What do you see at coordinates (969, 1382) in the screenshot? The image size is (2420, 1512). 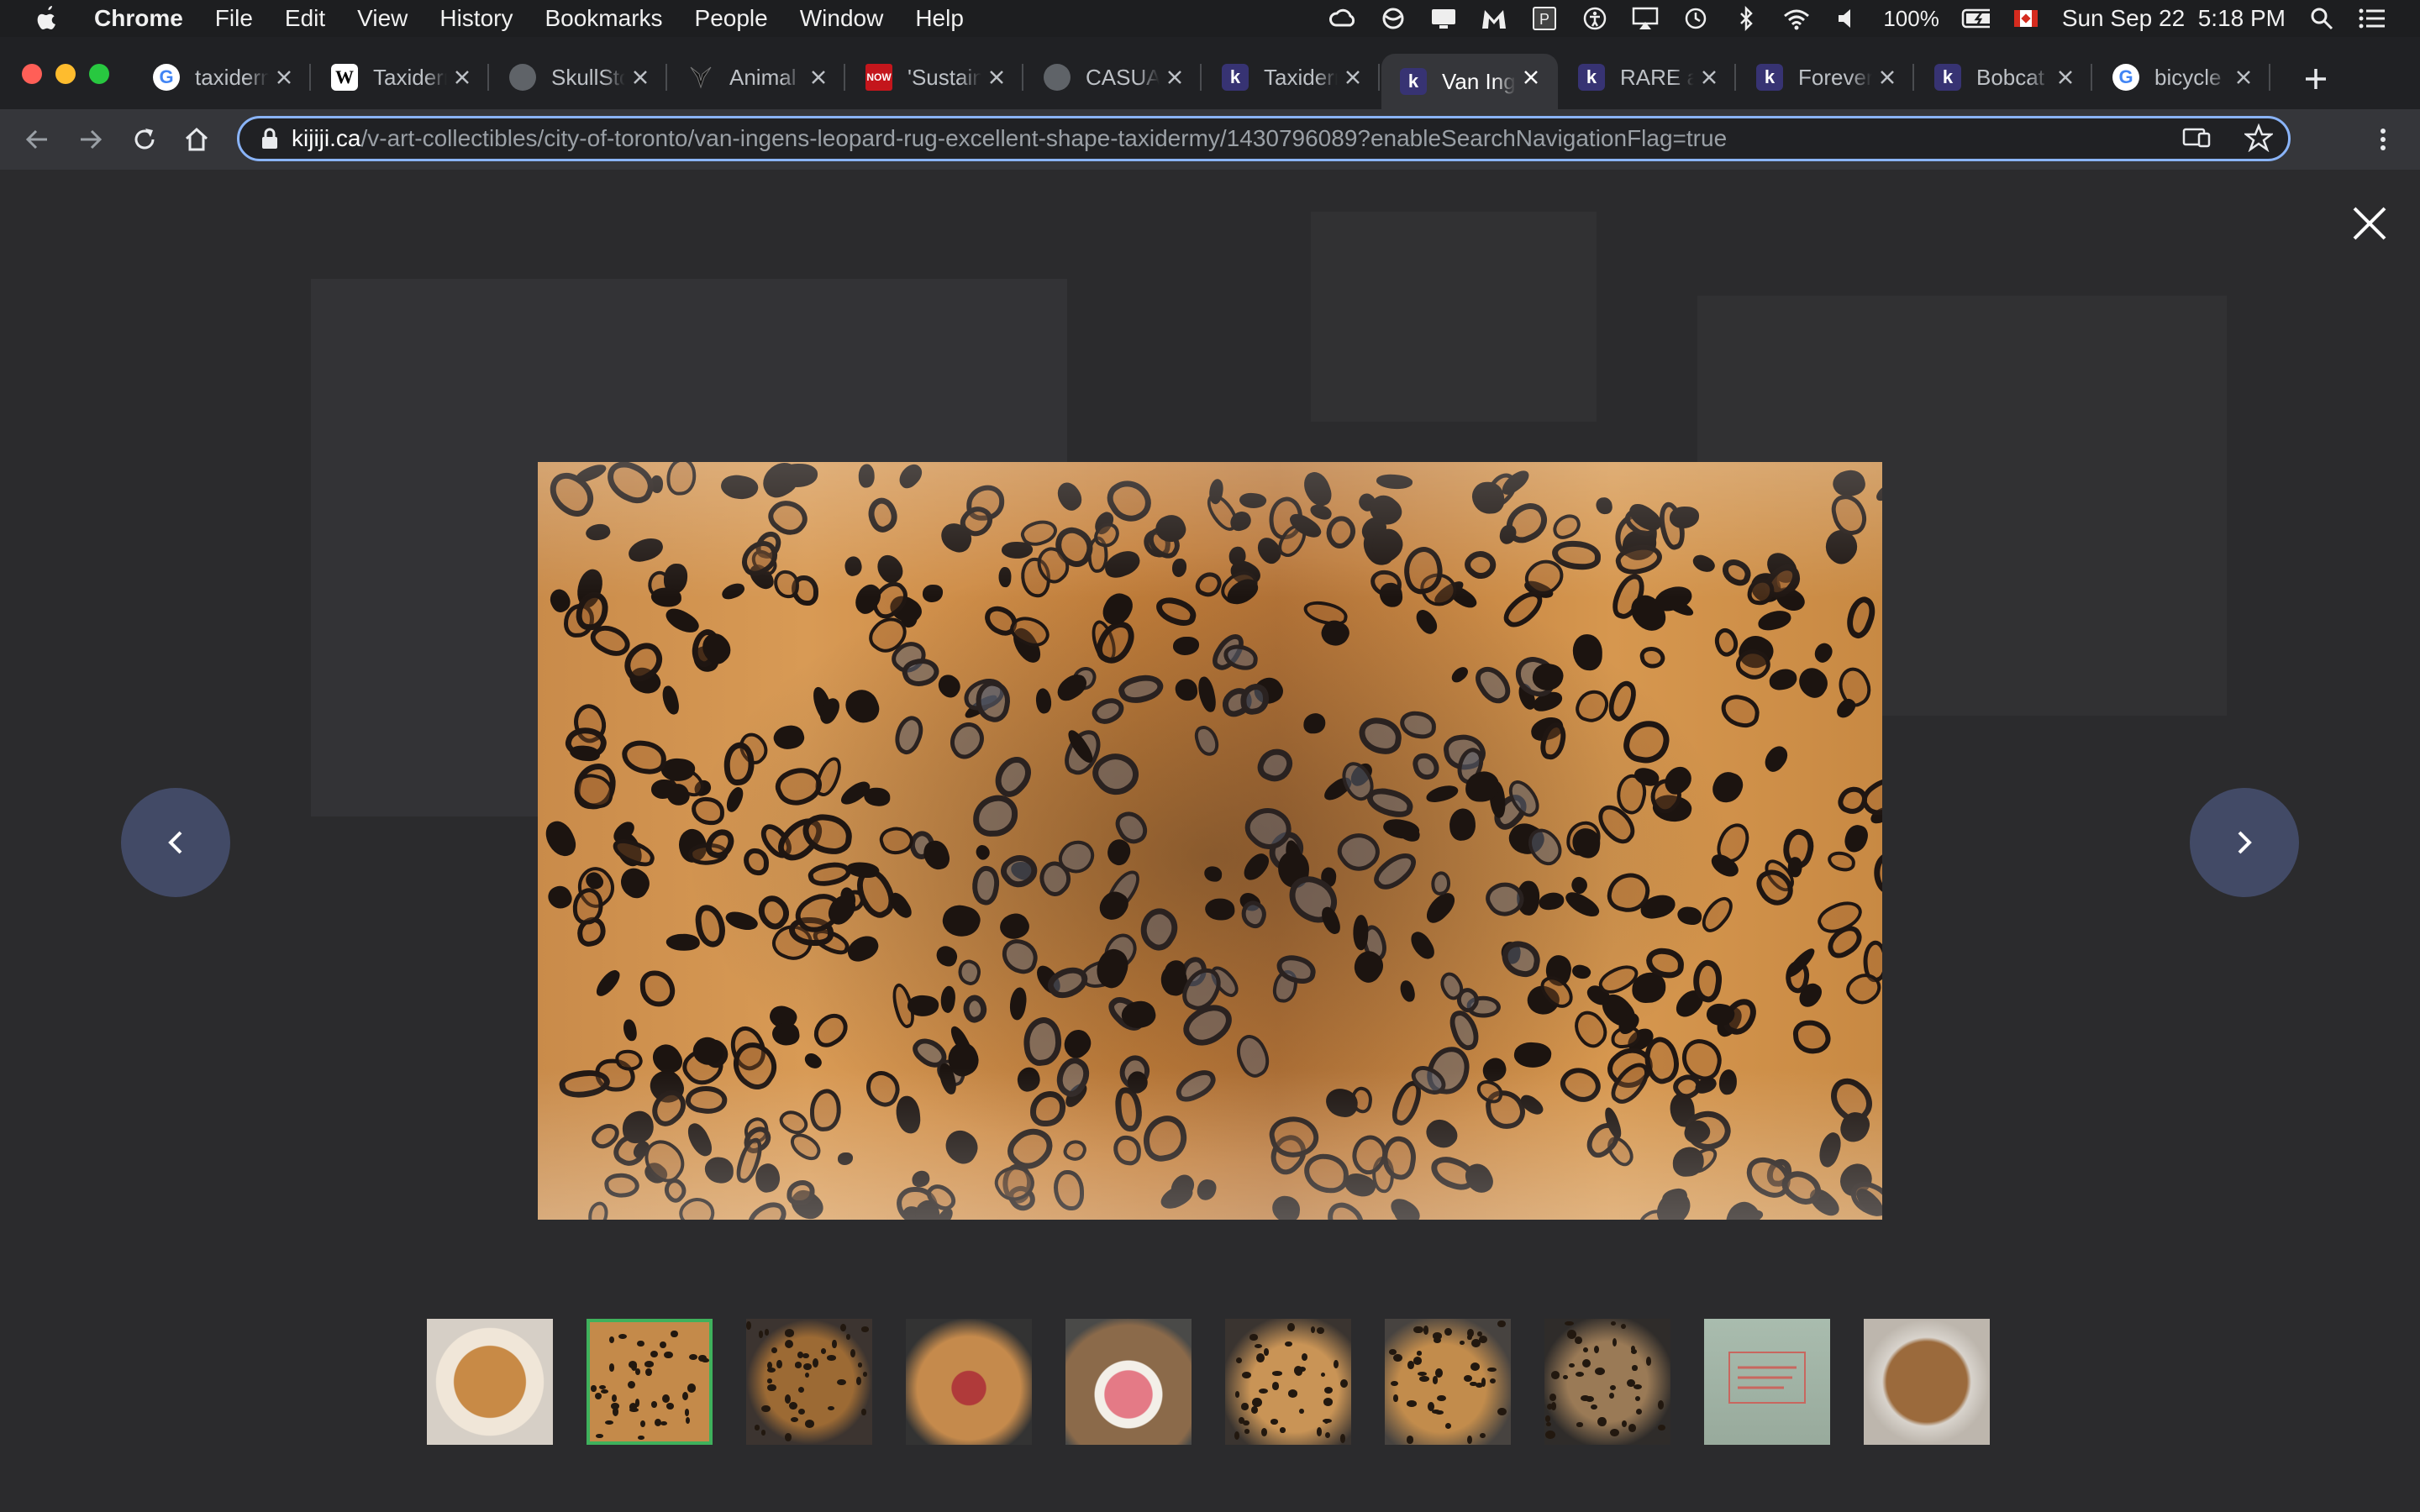 I see `thumb-head-snarl` at bounding box center [969, 1382].